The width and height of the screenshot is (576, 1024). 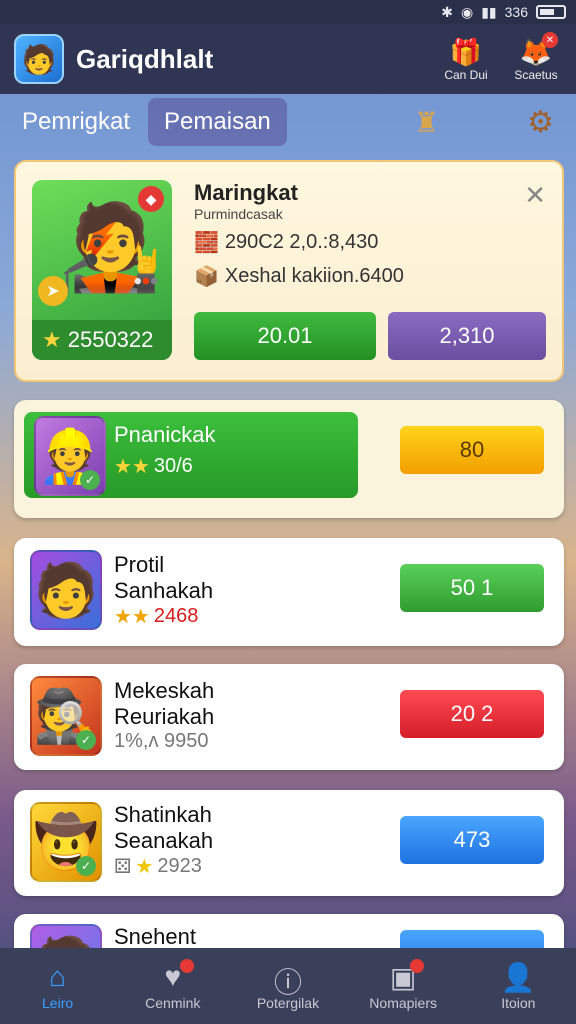 I want to click on nav-profile: 👤 Itoion, so click(x=518, y=986).